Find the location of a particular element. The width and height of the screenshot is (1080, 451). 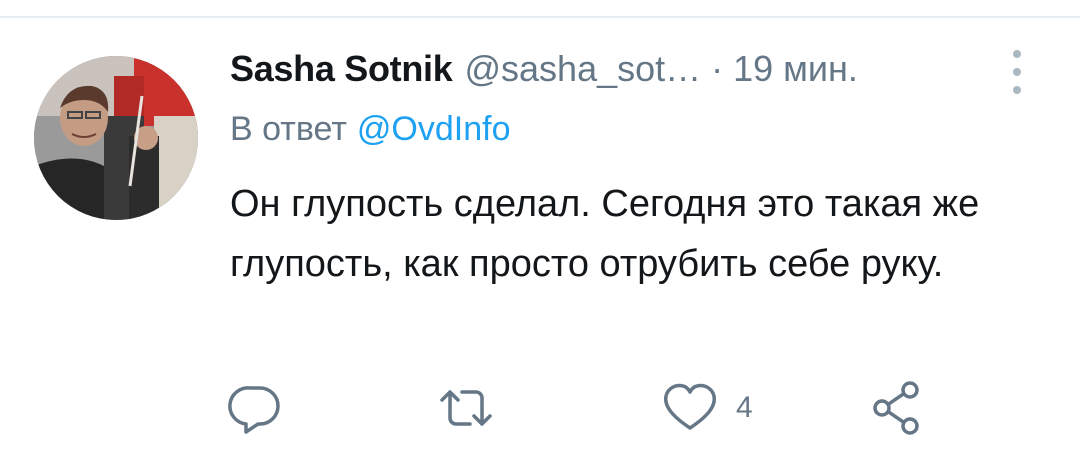

tweet-actions: 4 is located at coordinates (578, 408).